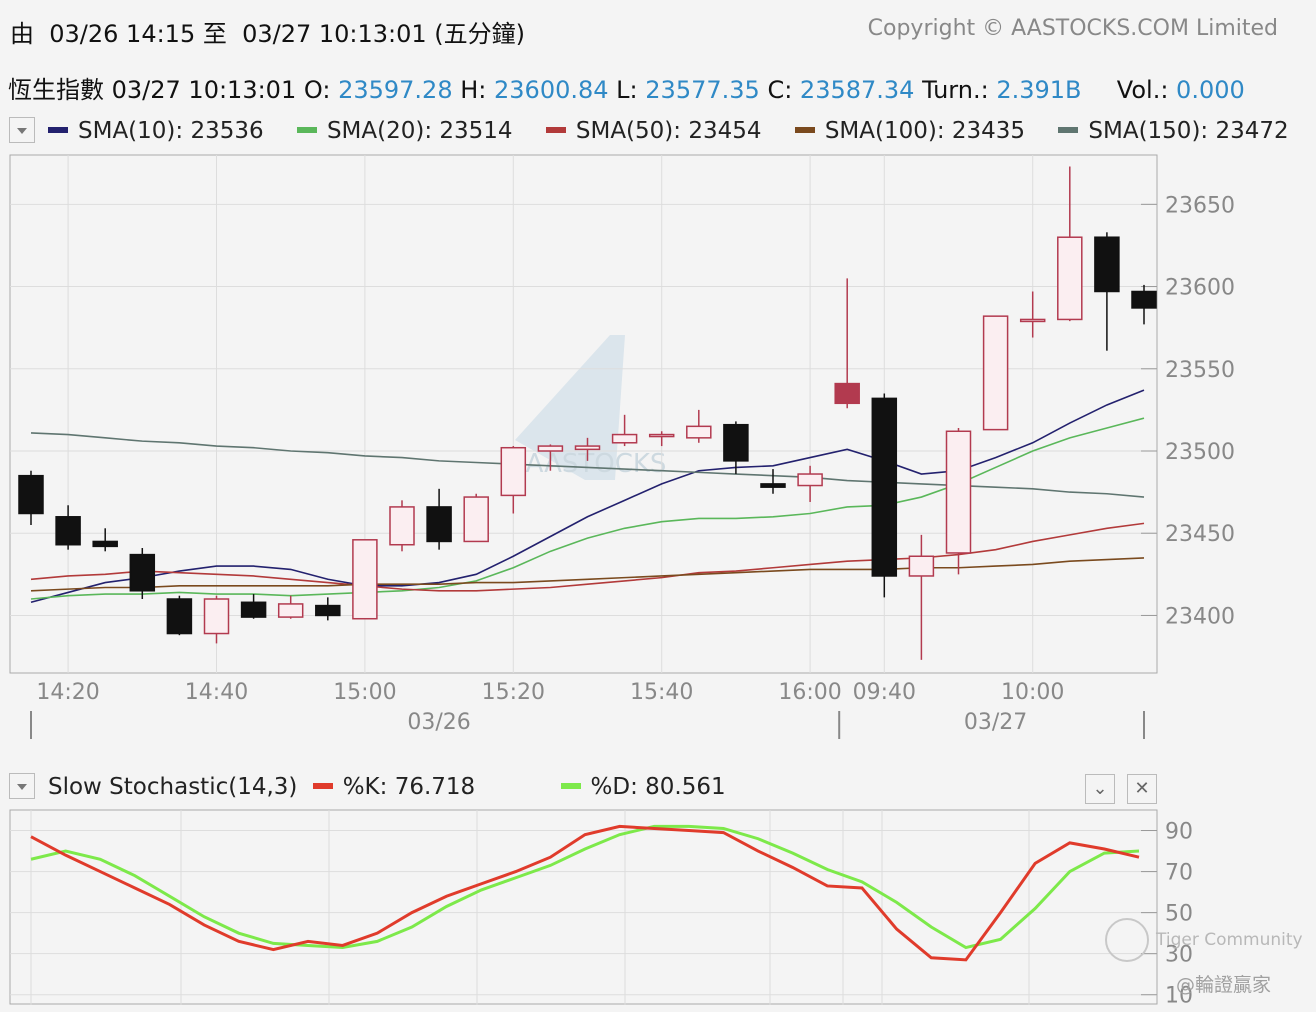  What do you see at coordinates (438, 722) in the screenshot?
I see `date-label: 03/26` at bounding box center [438, 722].